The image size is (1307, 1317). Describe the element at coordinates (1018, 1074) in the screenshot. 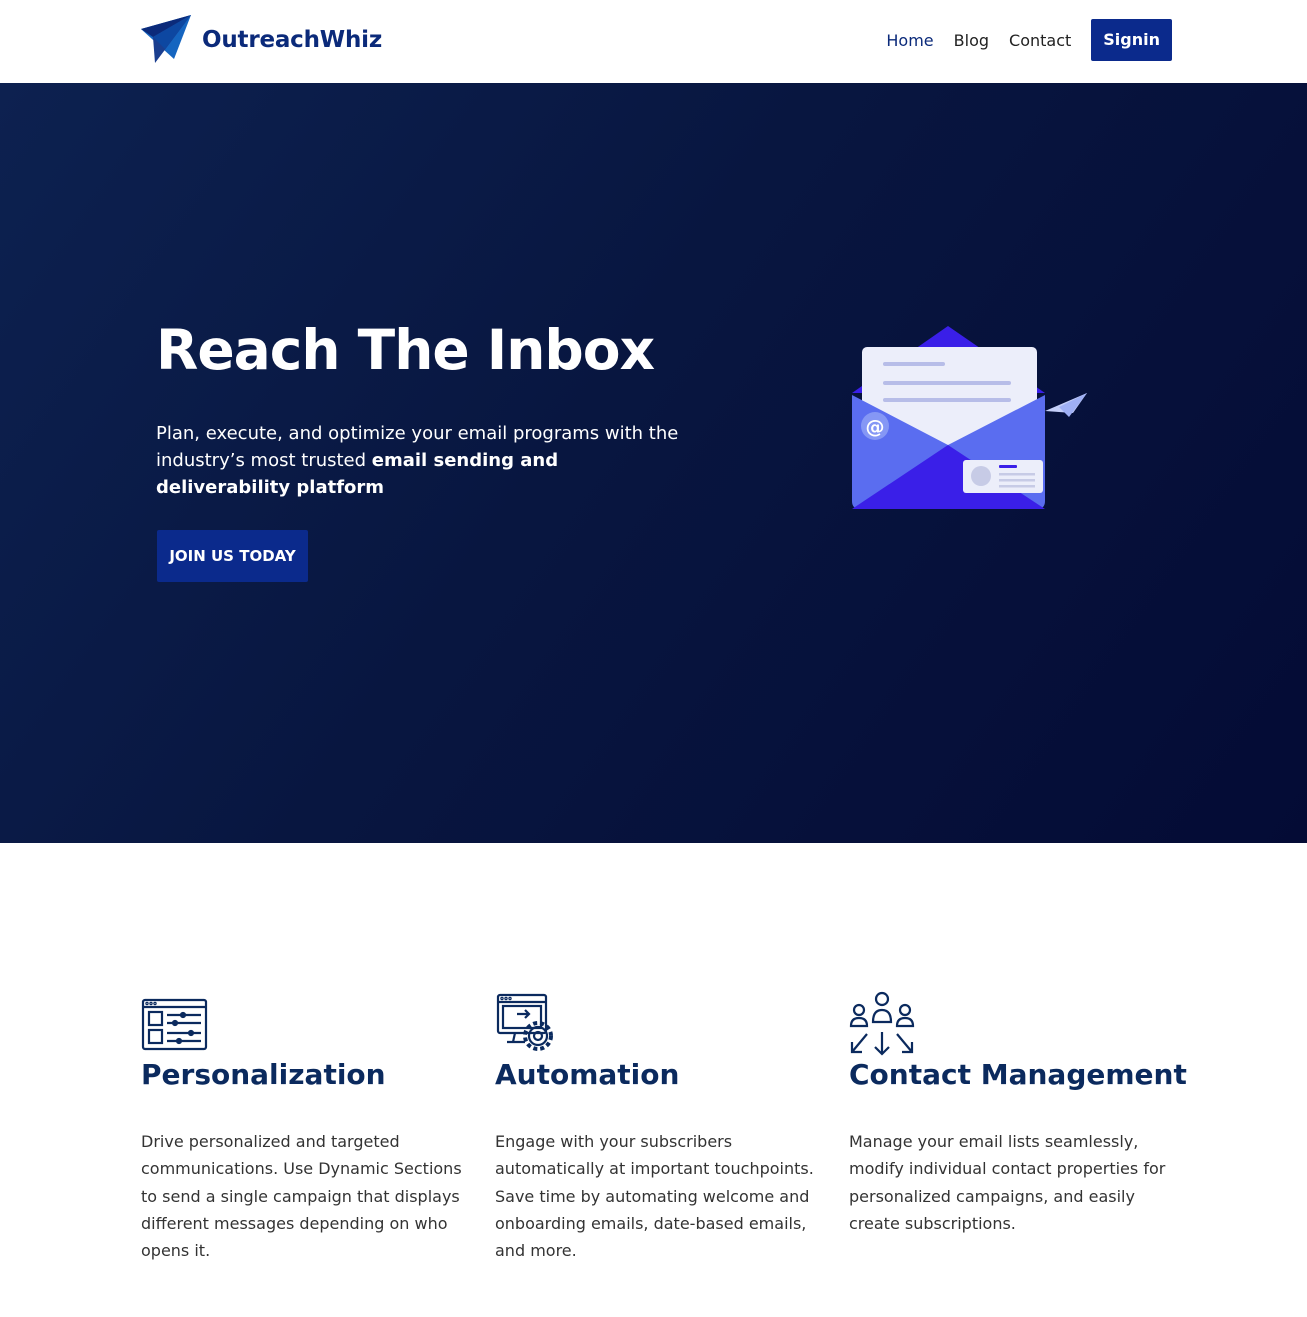

I see `feature-title: Contact Management` at that location.